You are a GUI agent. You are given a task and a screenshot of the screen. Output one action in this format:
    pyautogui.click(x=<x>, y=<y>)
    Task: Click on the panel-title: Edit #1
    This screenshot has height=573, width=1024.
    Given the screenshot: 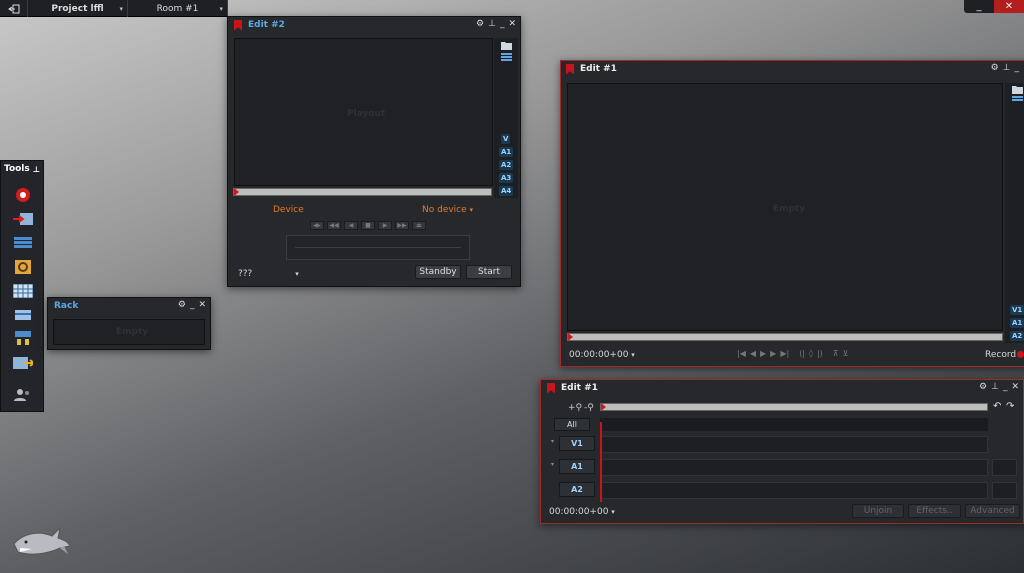 What is the action you would take?
    pyautogui.click(x=598, y=69)
    